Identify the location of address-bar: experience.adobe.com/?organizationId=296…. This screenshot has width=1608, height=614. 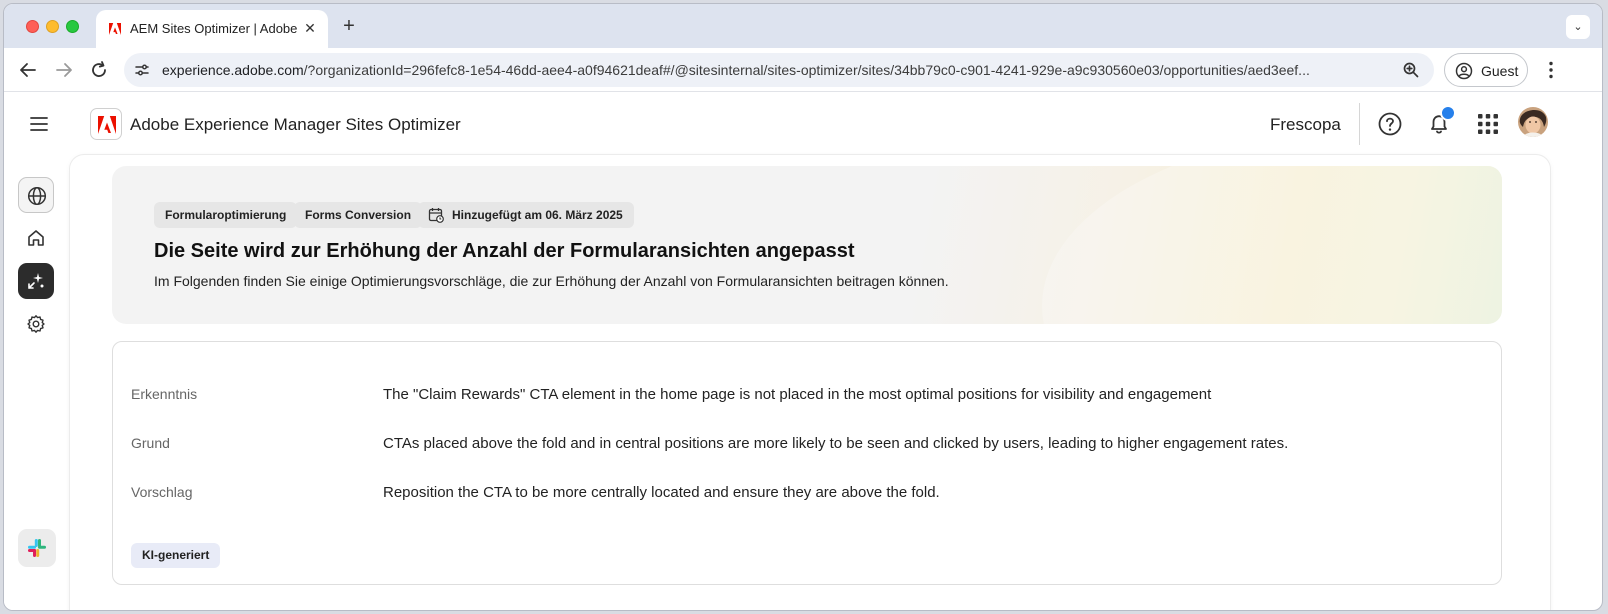
(779, 70).